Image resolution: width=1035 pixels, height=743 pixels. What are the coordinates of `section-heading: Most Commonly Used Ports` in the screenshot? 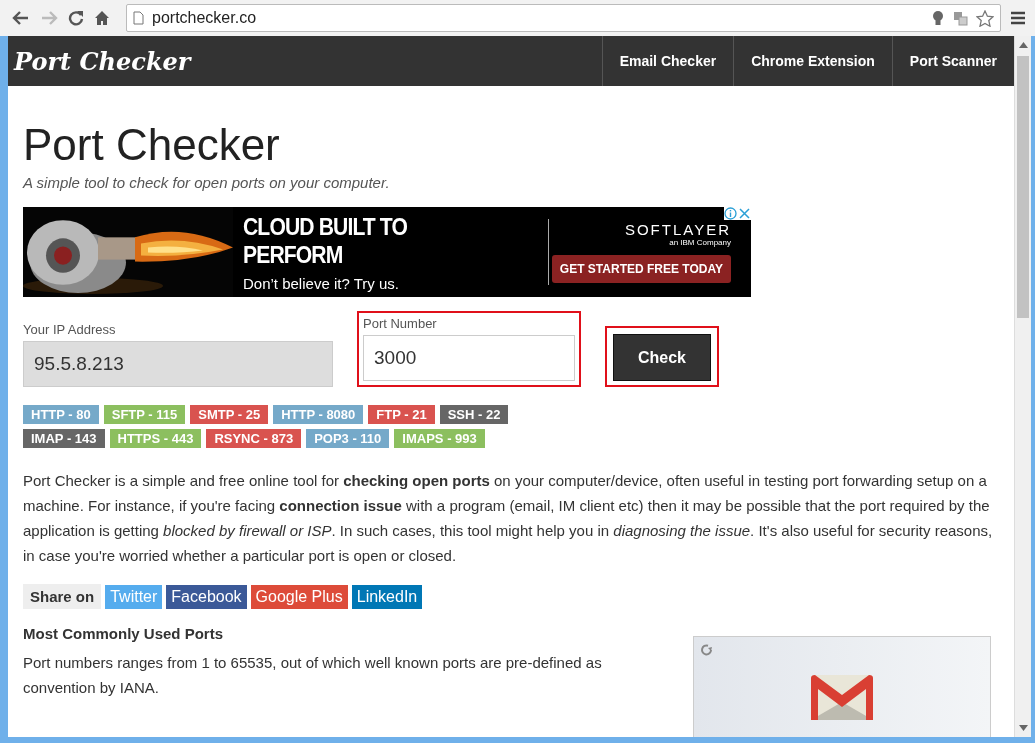 It's located at (124, 634).